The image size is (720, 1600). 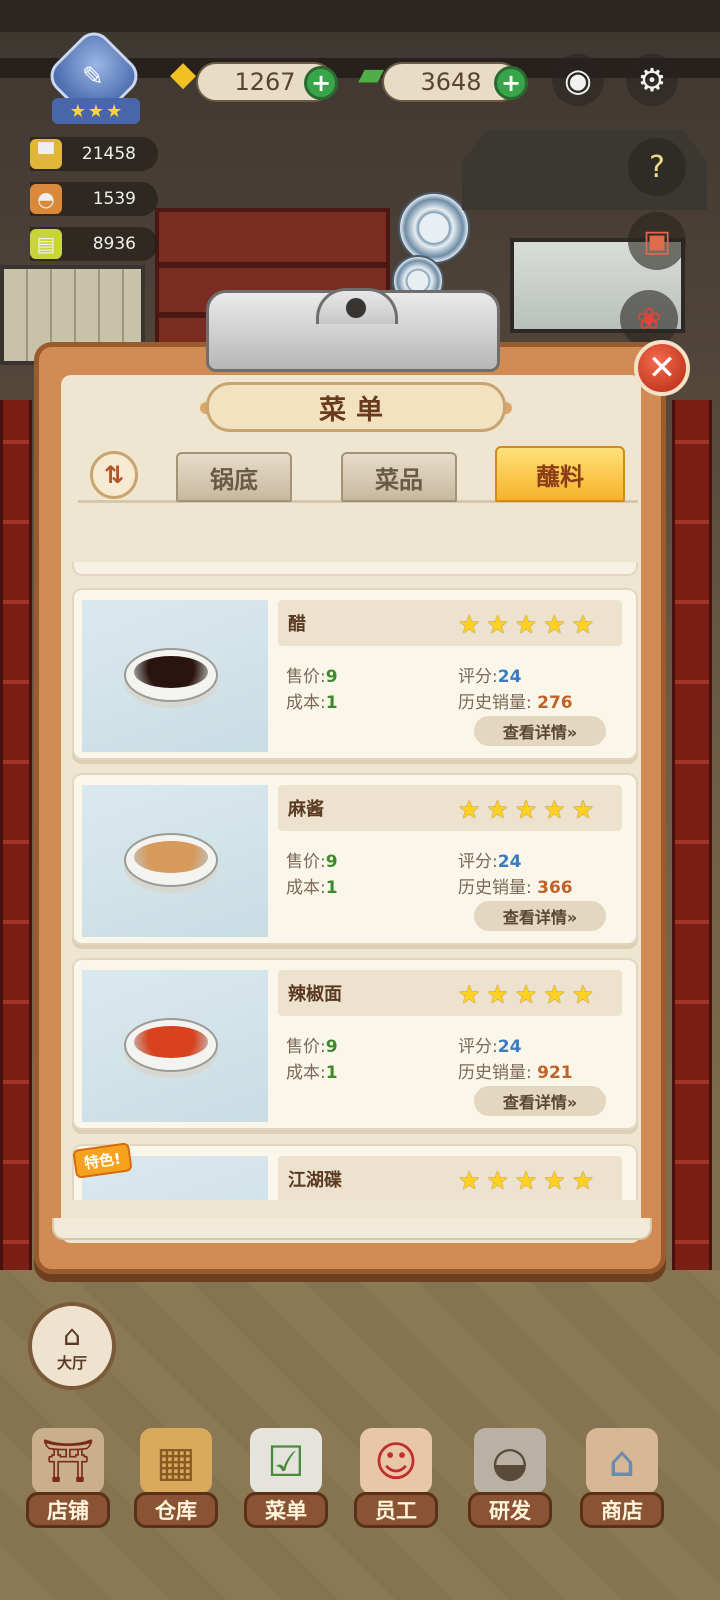 What do you see at coordinates (286, 1510) in the screenshot?
I see `nav-label: 菜单` at bounding box center [286, 1510].